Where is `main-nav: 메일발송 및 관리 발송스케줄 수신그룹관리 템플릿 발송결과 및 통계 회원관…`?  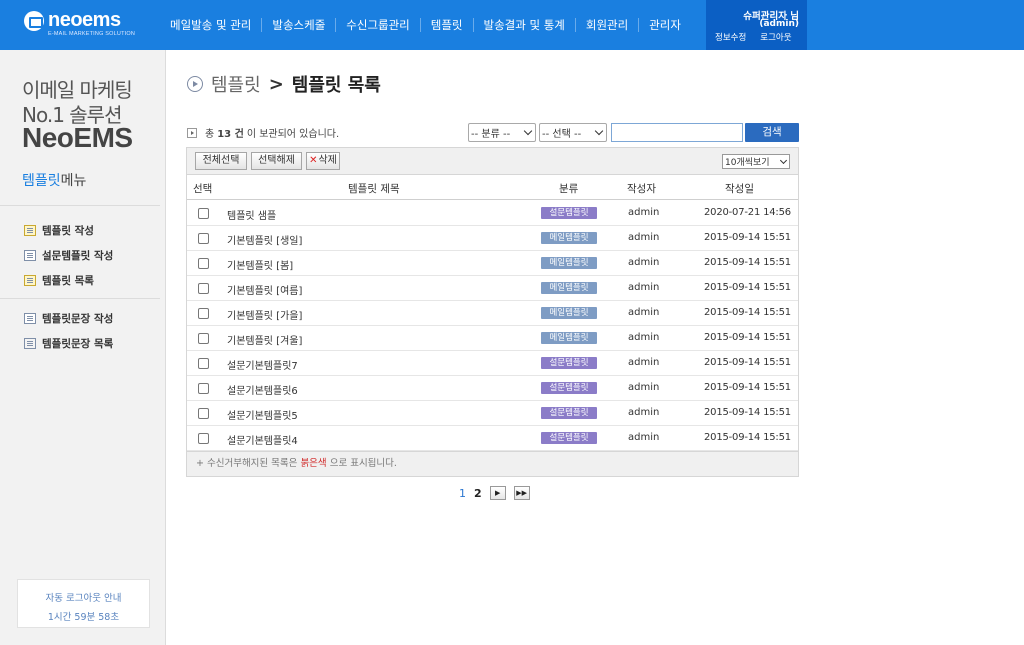
main-nav: 메일발송 및 관리 발송스케줄 수신그룹관리 템플릿 발송결과 및 통계 회원관… is located at coordinates (425, 25).